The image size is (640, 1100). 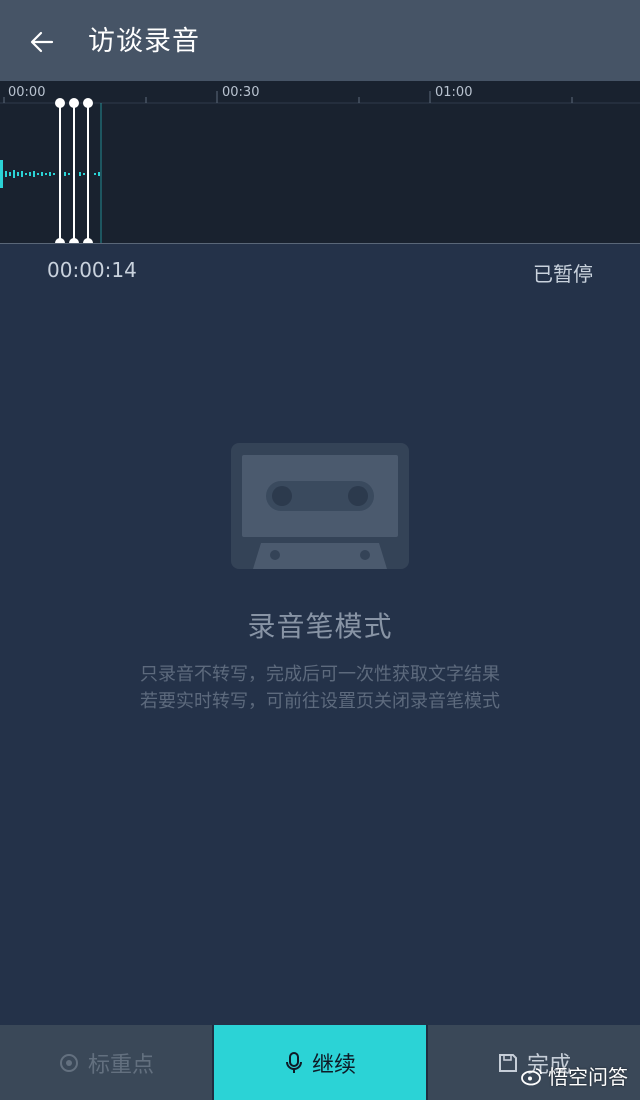 I want to click on mark-key-point-button: 标重点, so click(x=106, y=1062).